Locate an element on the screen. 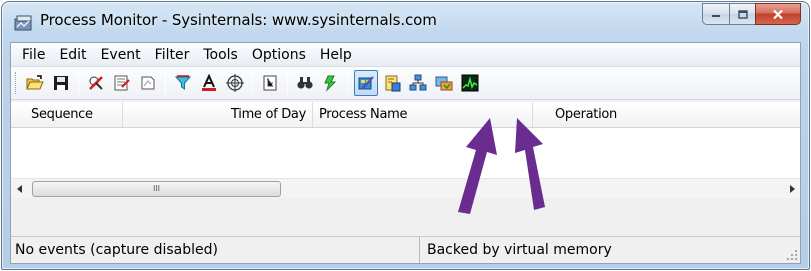 This screenshot has height=271, width=811. scroll-thumb: III is located at coordinates (156, 188).